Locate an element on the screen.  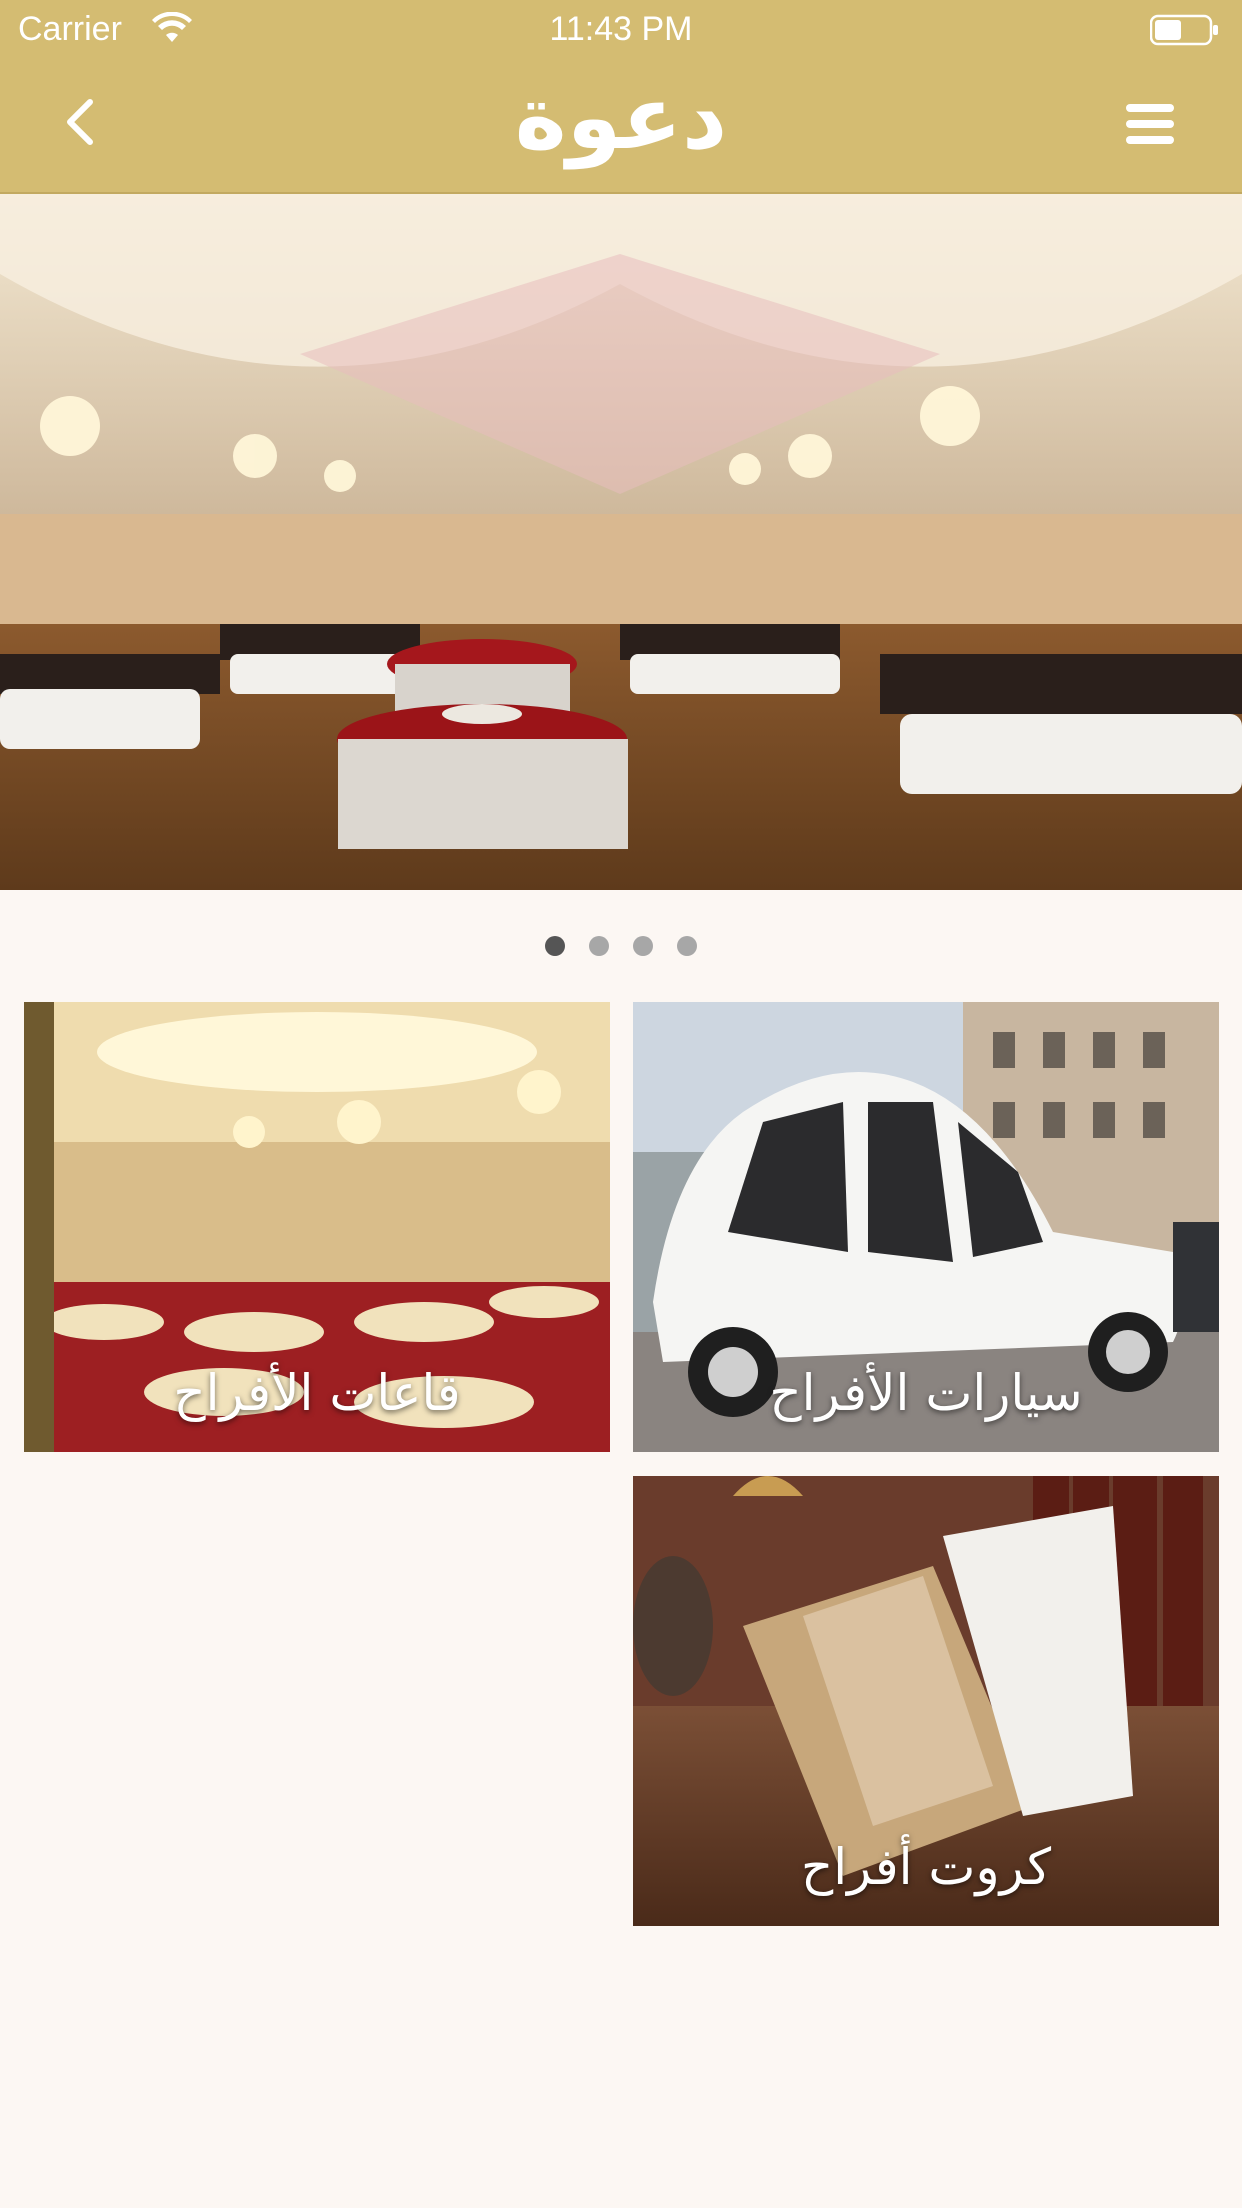
logo-text: دعوة is located at coordinates (621, 118).